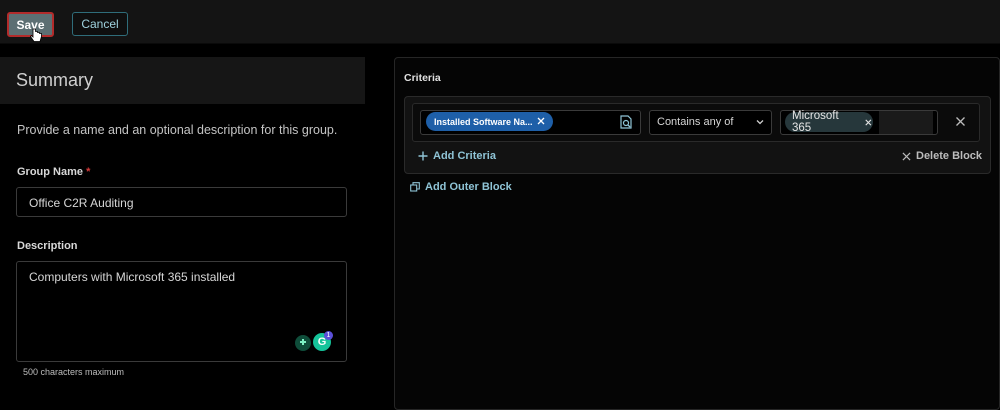 The width and height of the screenshot is (1000, 410). Describe the element at coordinates (181, 202) in the screenshot. I see `group-name-field: Office C2R Auditing` at that location.